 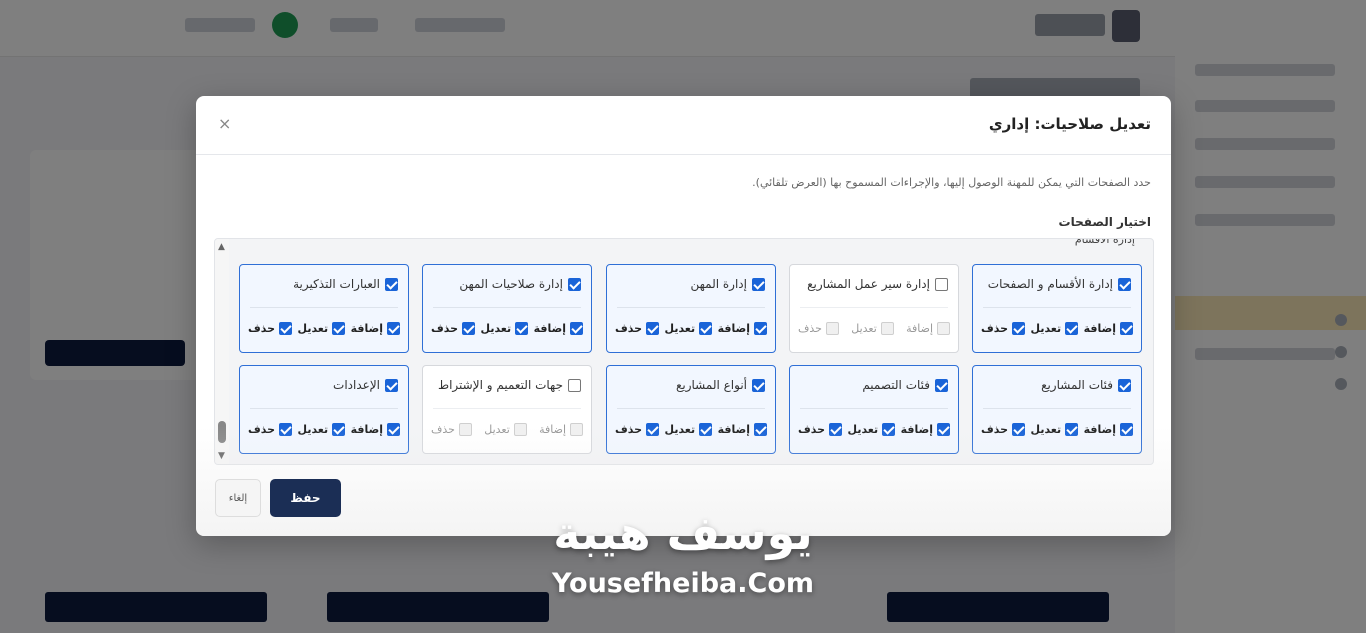 I want to click on page-card: إدارة المهن إضافة تعديل حذف, so click(x=691, y=308).